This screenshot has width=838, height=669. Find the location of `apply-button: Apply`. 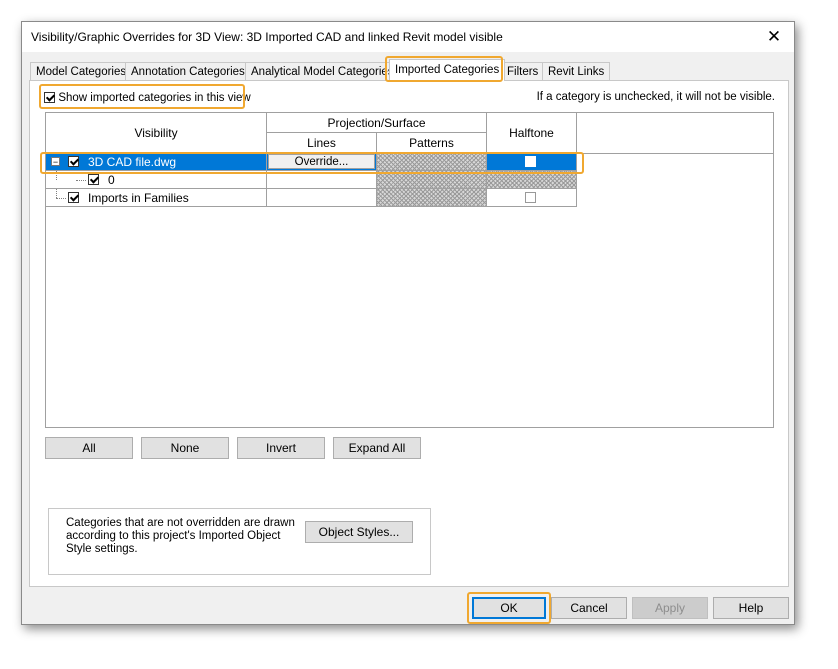

apply-button: Apply is located at coordinates (670, 608).